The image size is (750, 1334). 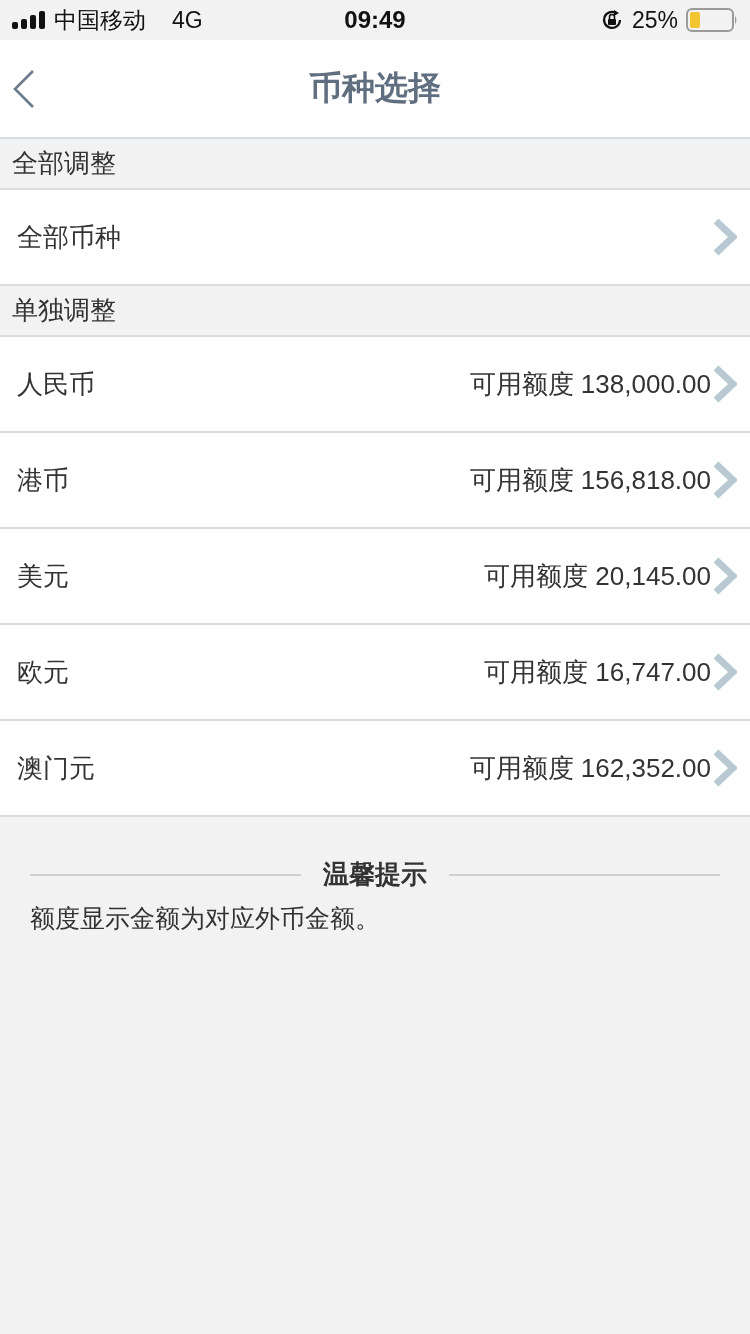 I want to click on tip-text: 额度显示金额为对应外币金额。, so click(x=205, y=918).